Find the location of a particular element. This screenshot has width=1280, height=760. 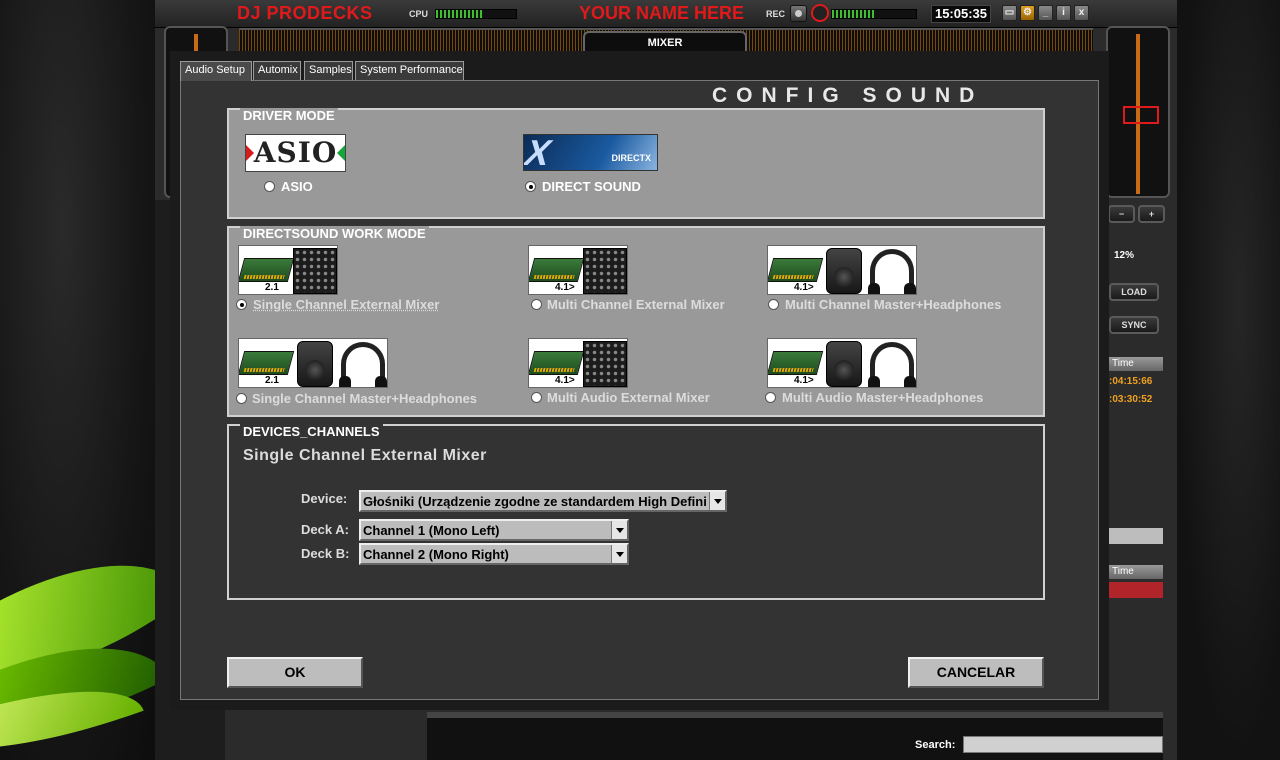

load-button: LOAD is located at coordinates (1134, 292).